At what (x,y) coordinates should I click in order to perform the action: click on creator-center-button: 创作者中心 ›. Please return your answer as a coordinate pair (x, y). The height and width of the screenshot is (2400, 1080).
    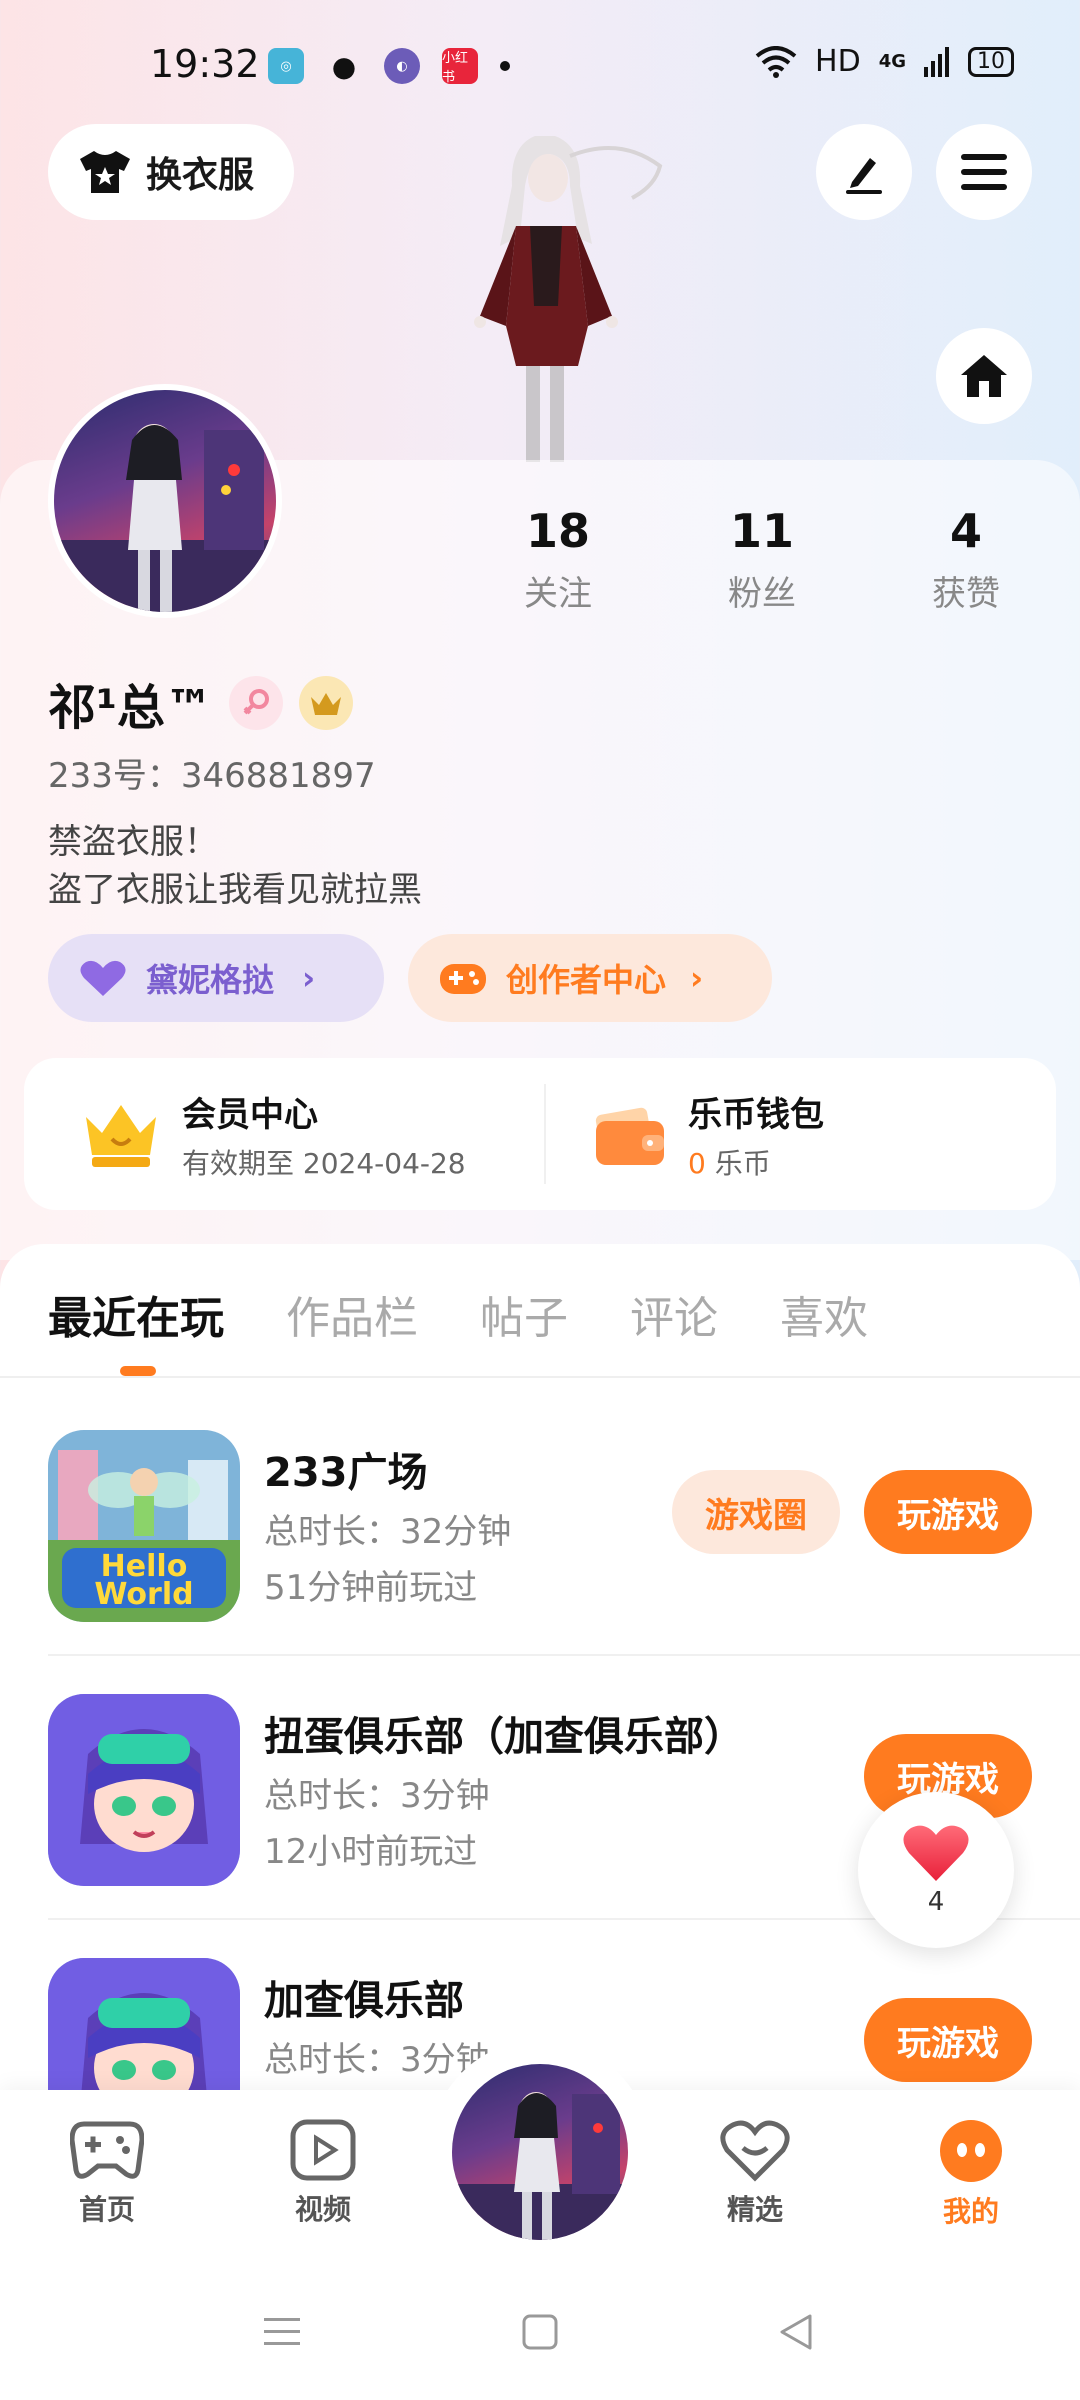
    Looking at the image, I should click on (590, 978).